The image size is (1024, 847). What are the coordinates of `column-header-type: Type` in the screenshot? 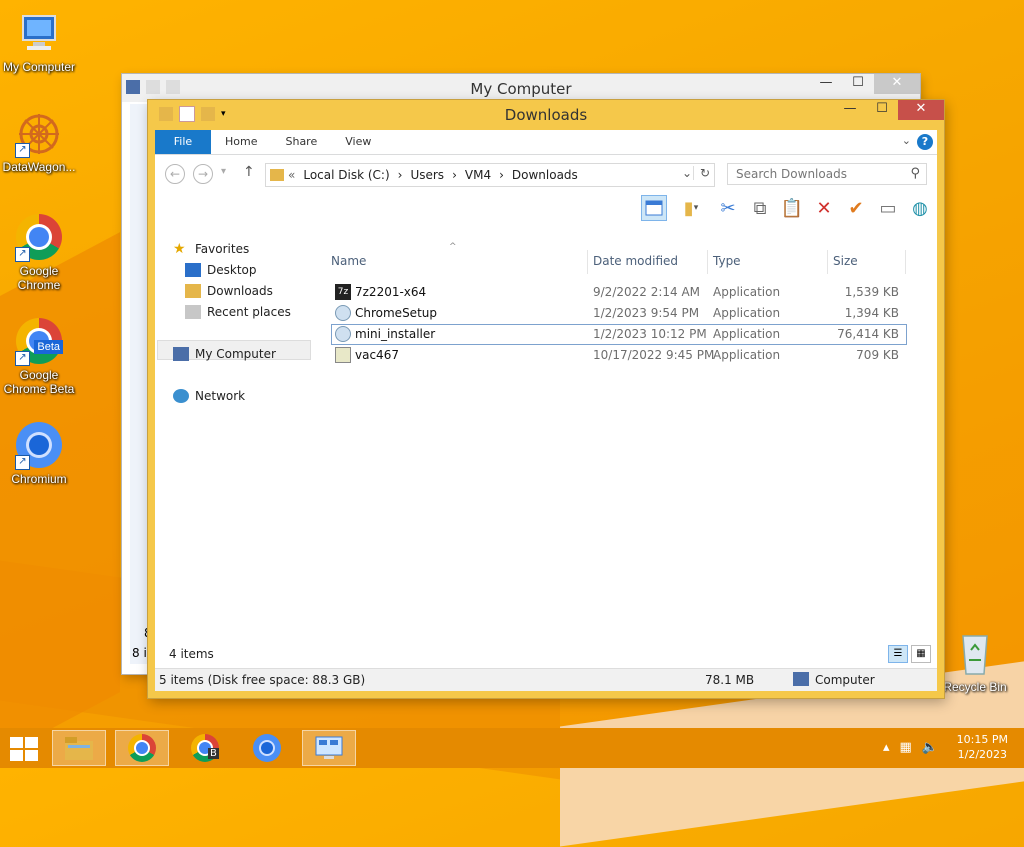 It's located at (727, 261).